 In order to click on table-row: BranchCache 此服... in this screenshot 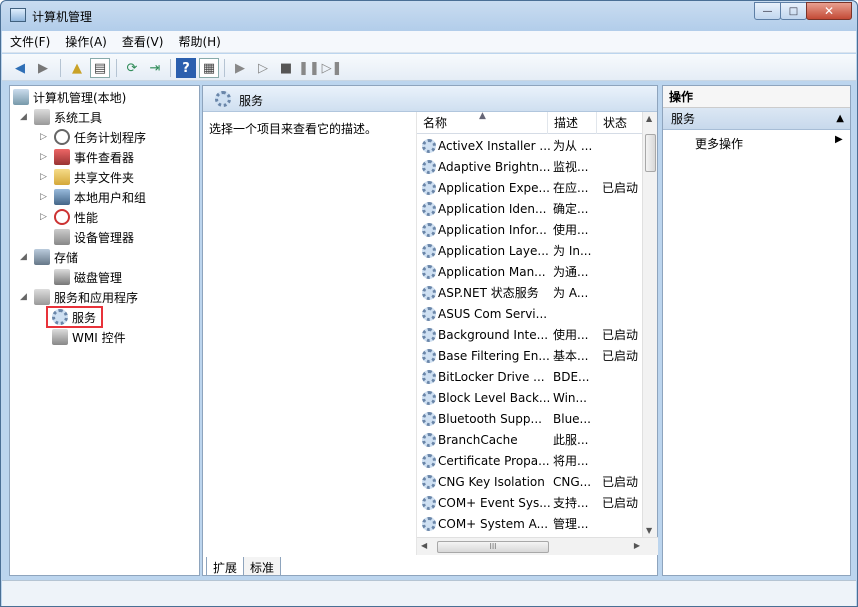, I will do `click(530, 439)`.